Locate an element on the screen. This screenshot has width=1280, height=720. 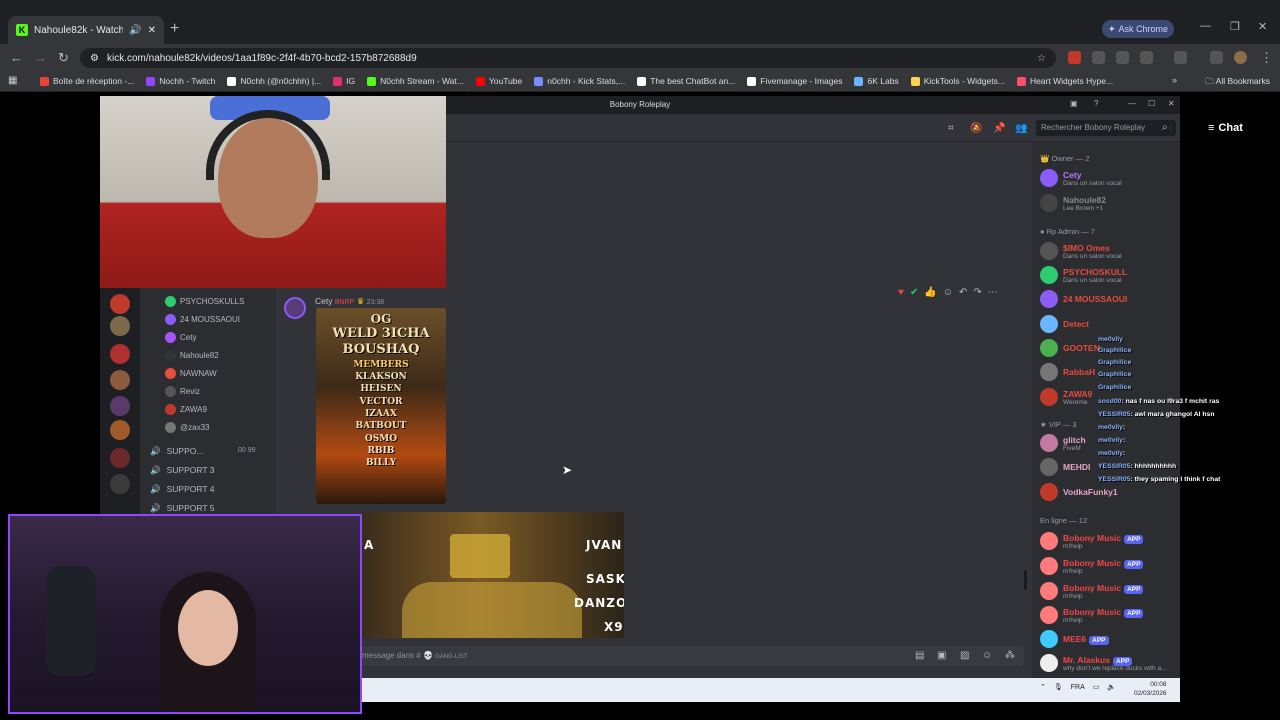
emoji-icon: ☺ is located at coordinates (987, 655).